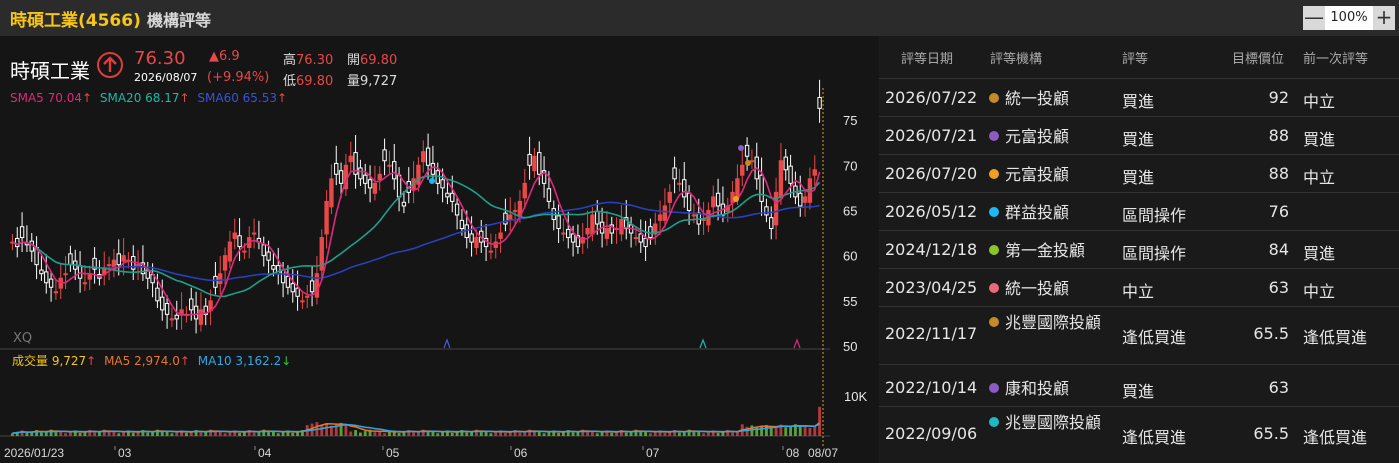 The image size is (1399, 463). Describe the element at coordinates (1139, 174) in the screenshot. I see `table-row: 2026/07/20 元富投顧 買進 88 中立` at that location.